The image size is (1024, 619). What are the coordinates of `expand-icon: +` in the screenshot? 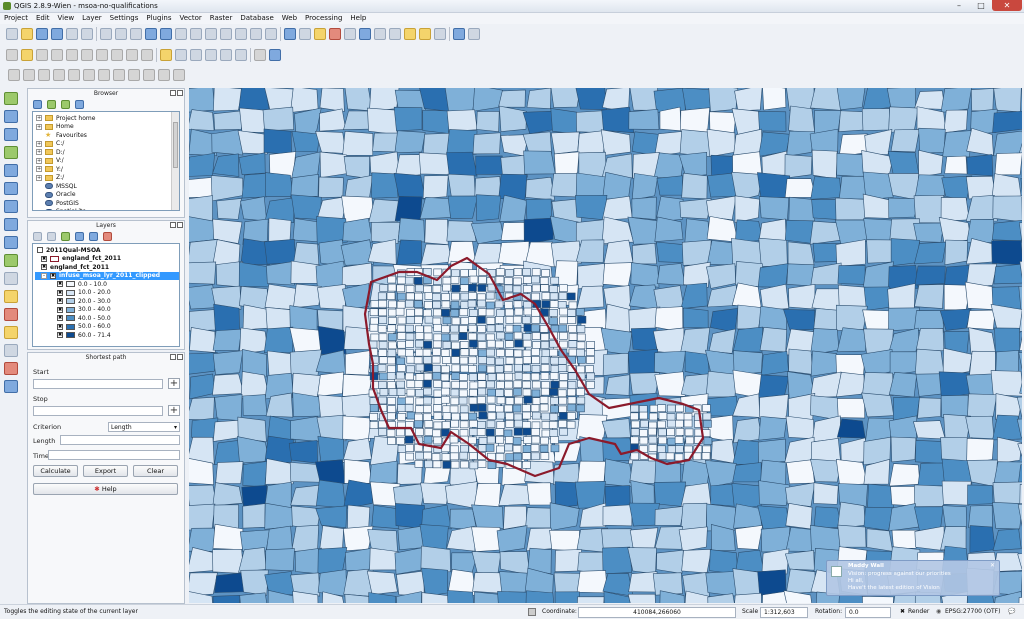 It's located at (39, 177).